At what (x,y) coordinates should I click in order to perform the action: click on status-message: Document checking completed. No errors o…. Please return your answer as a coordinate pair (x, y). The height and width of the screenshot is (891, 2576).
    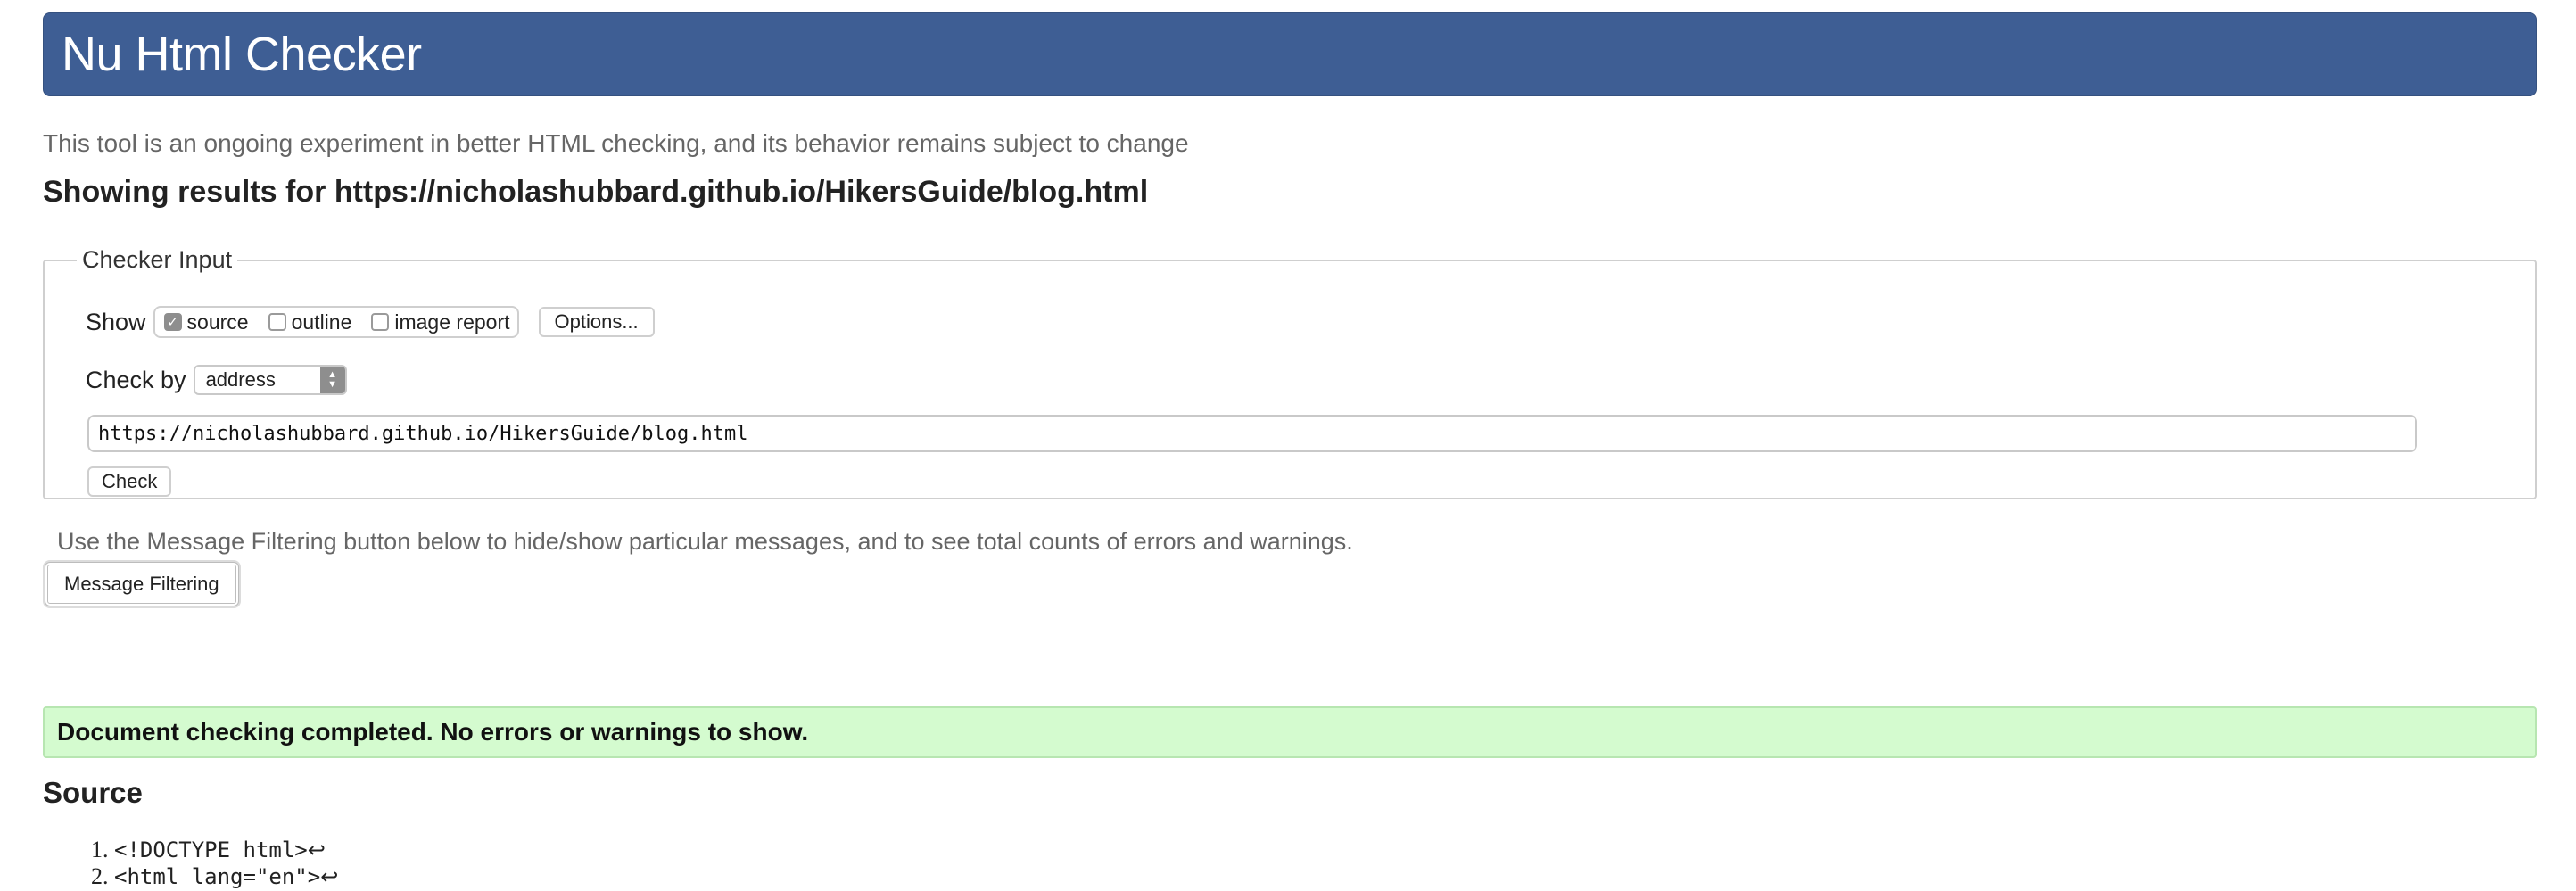
    Looking at the image, I should click on (1290, 732).